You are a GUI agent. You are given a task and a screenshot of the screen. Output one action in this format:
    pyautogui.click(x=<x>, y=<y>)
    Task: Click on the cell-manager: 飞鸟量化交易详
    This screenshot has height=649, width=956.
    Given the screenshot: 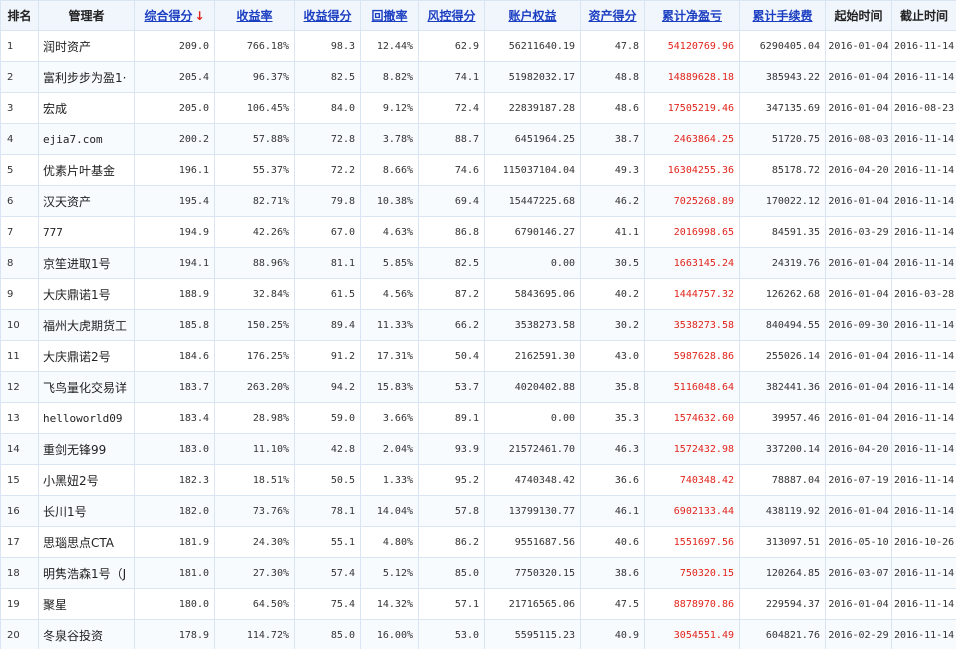 What is the action you would take?
    pyautogui.click(x=86, y=387)
    